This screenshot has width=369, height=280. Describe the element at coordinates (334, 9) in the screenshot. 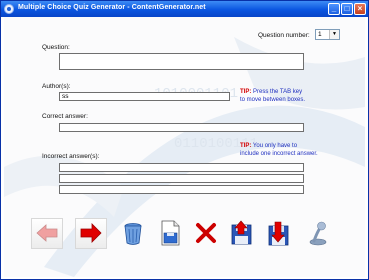

I see `minimize-button: _` at that location.